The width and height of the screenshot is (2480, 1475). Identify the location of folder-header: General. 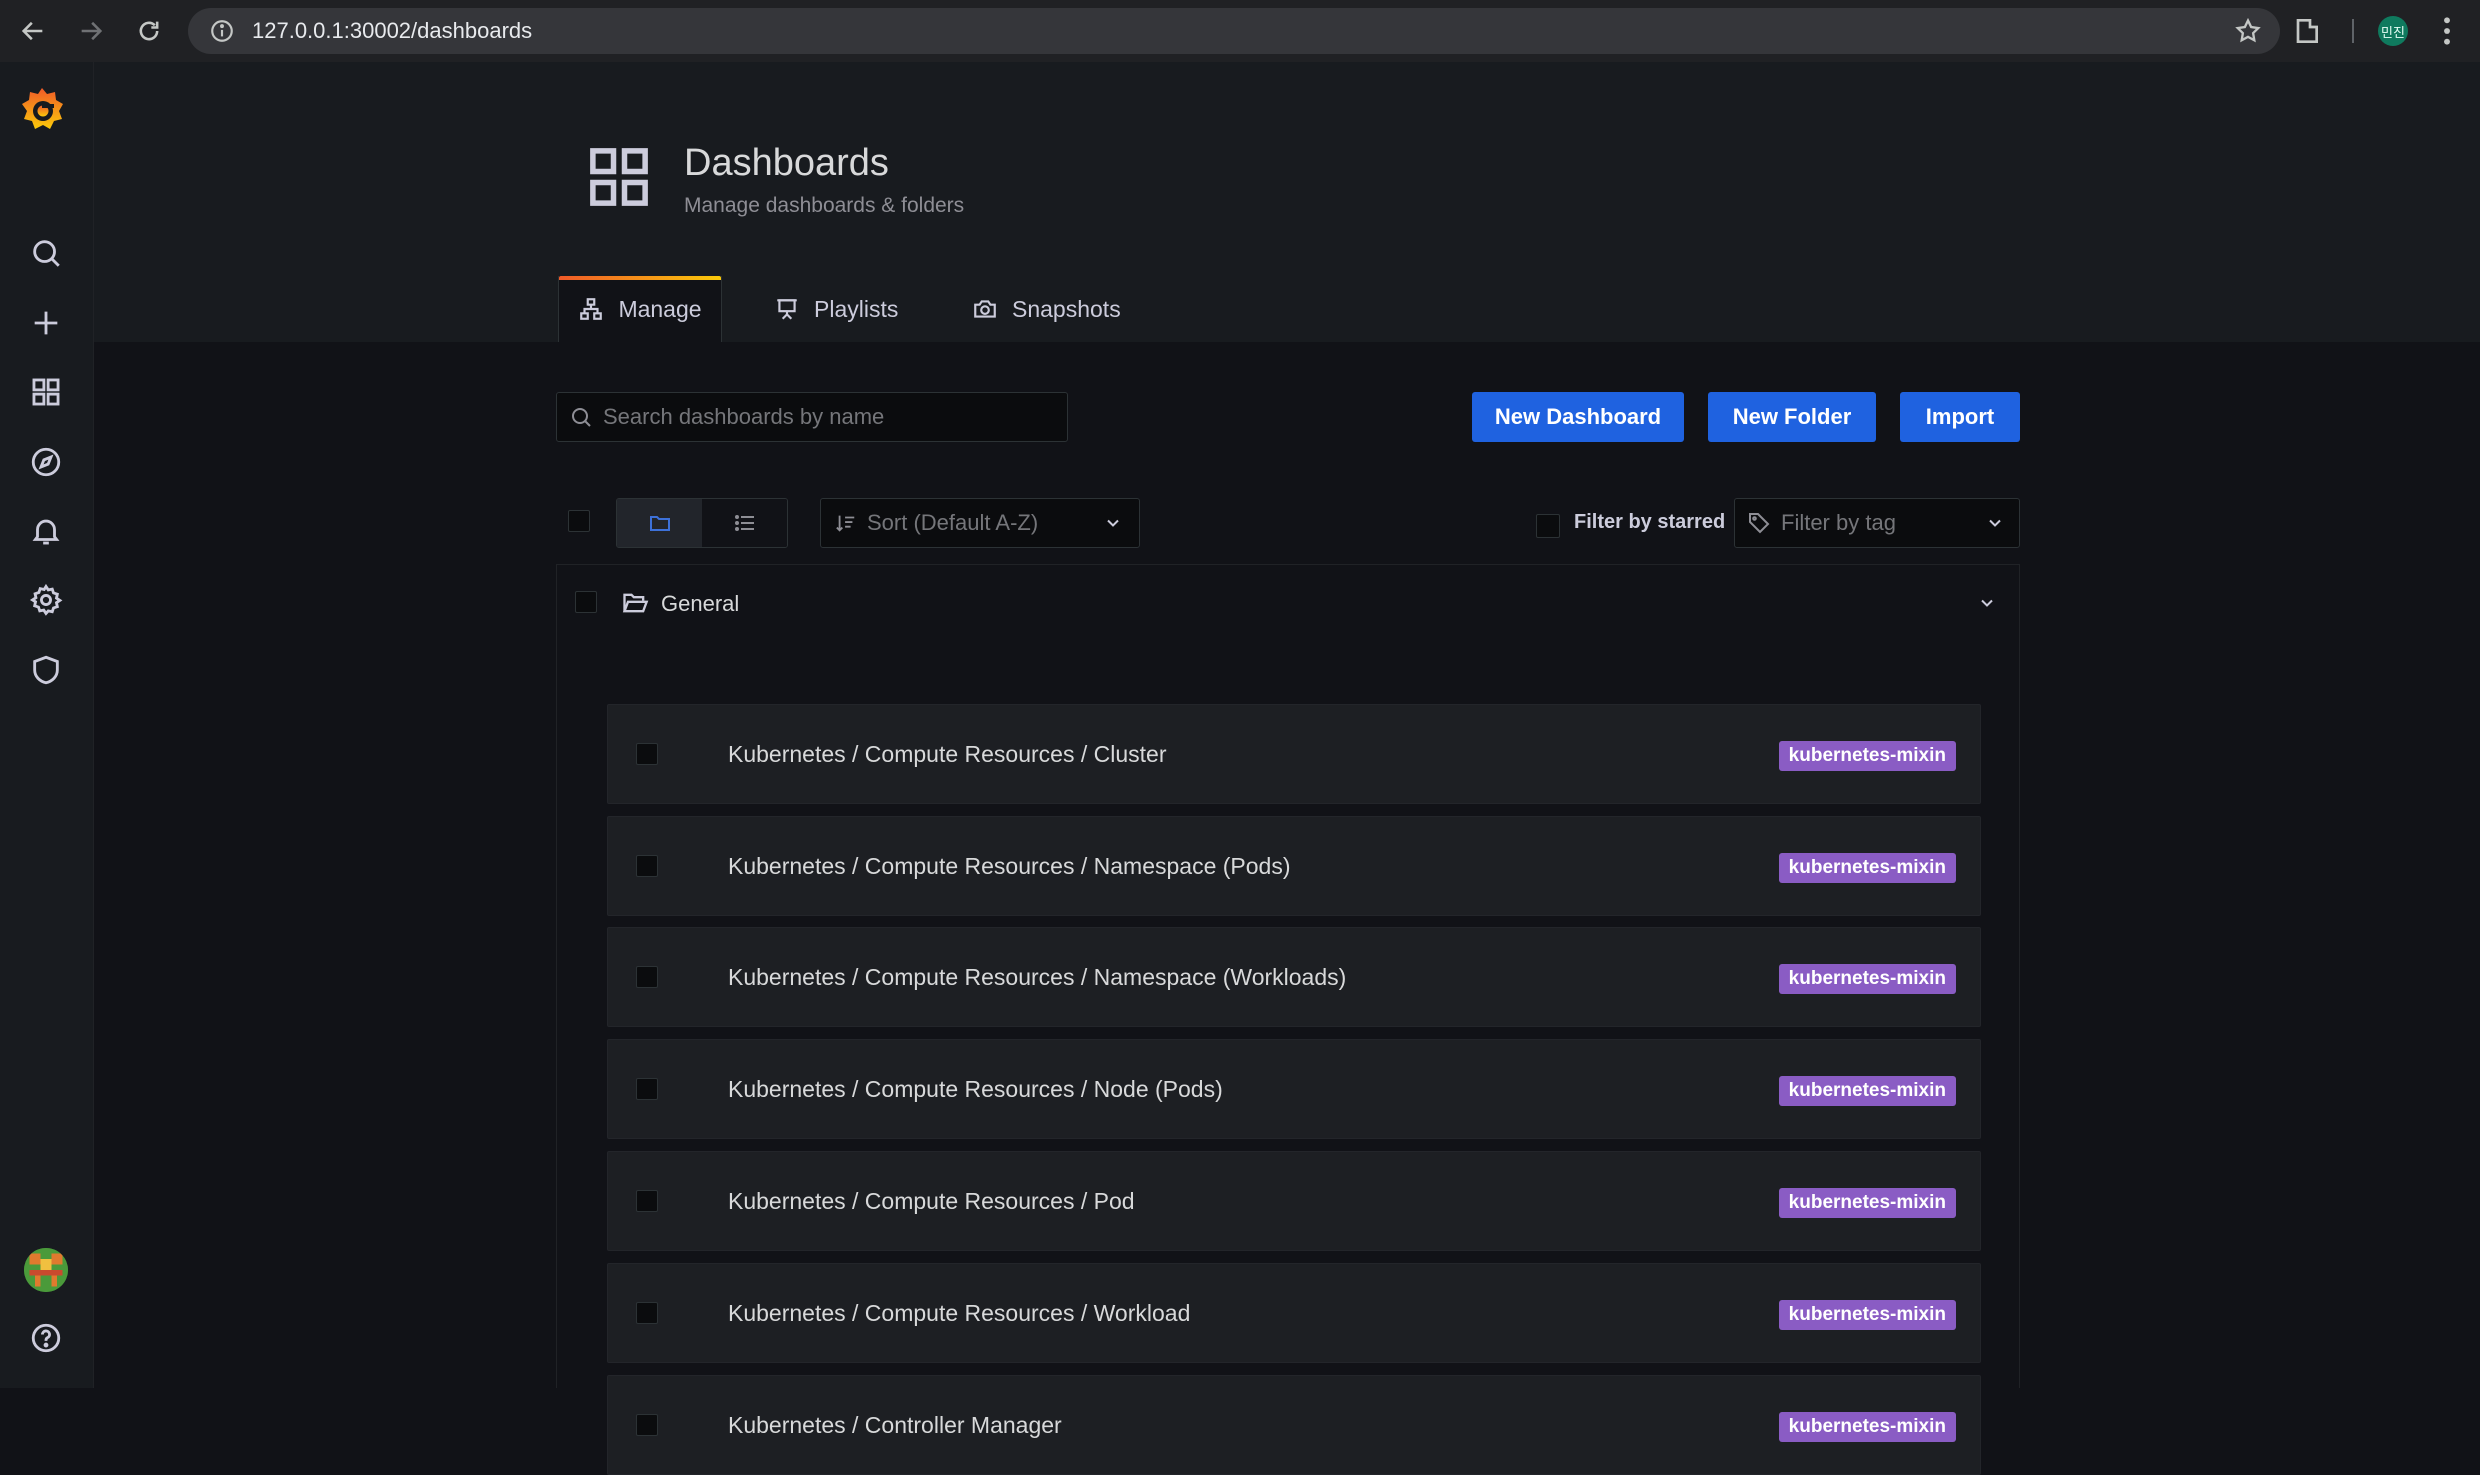
(1288, 604).